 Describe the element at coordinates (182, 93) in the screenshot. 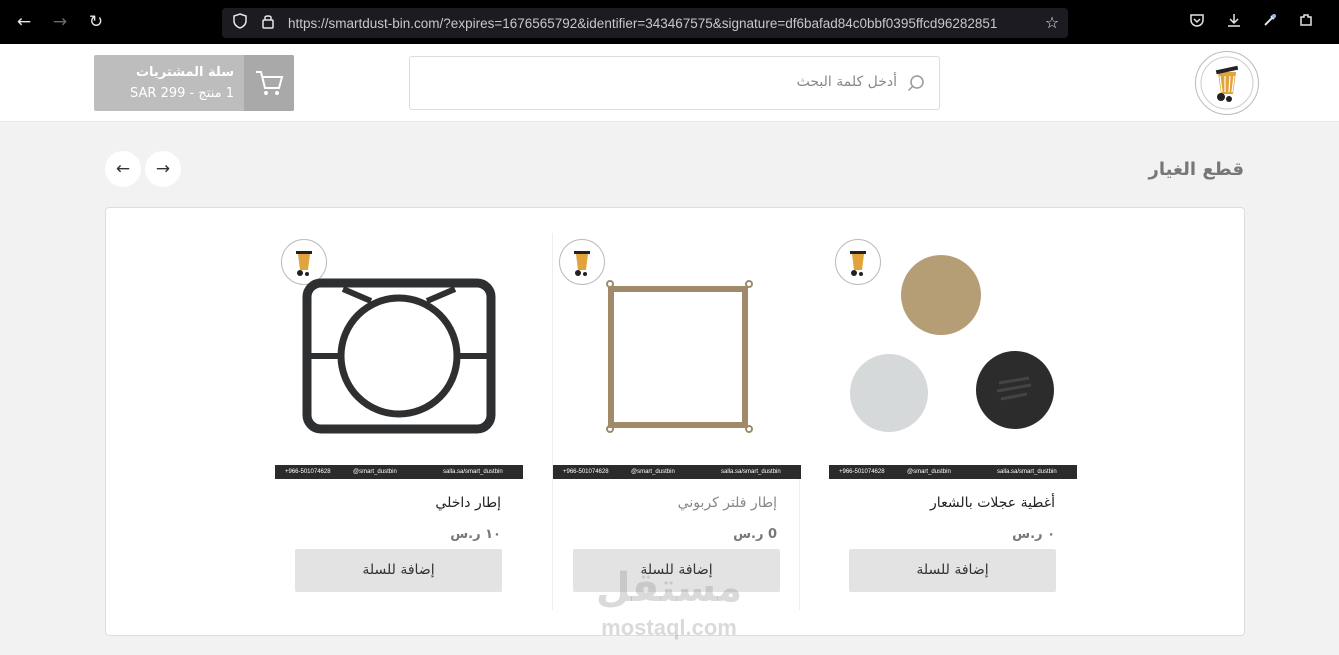

I see `cart-summary: 1 منتج - SAR 299` at that location.